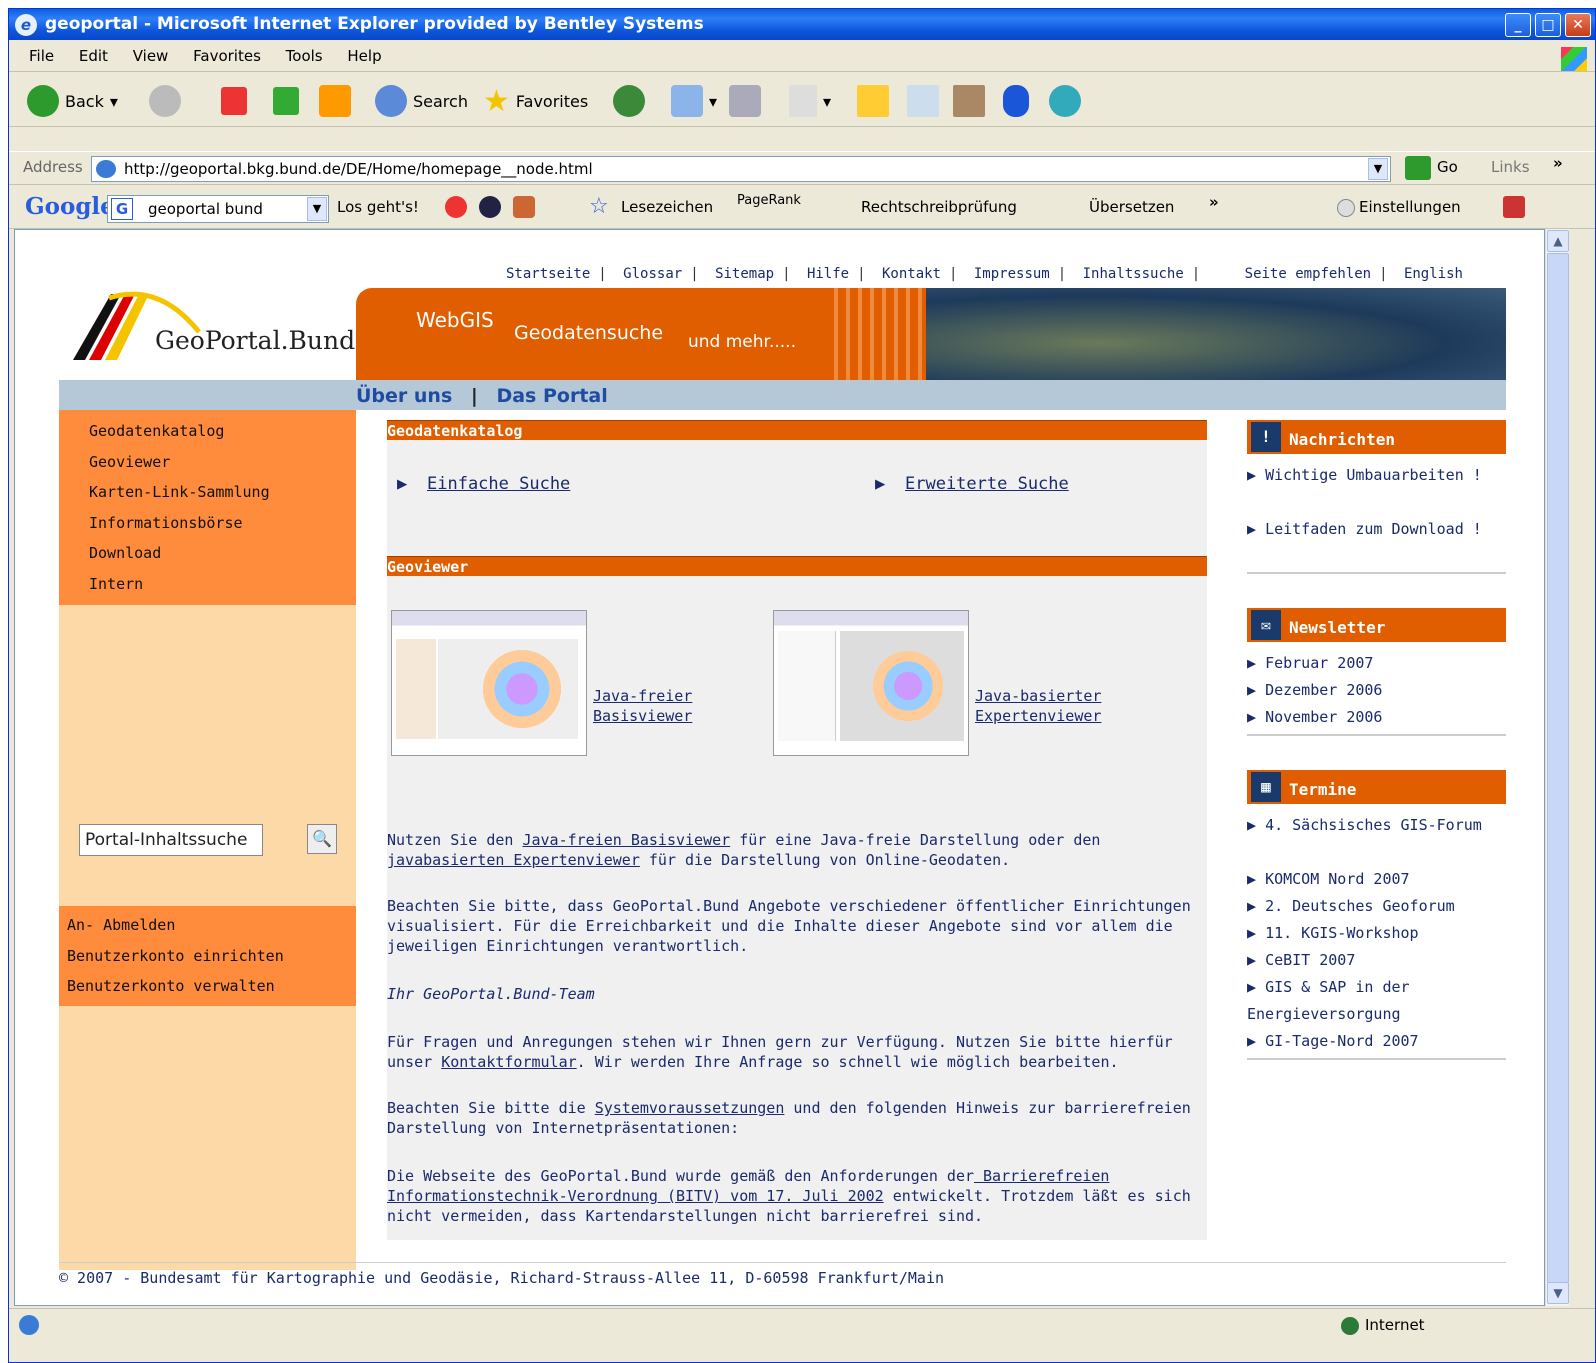  What do you see at coordinates (629, 101) in the screenshot?
I see `history-button` at bounding box center [629, 101].